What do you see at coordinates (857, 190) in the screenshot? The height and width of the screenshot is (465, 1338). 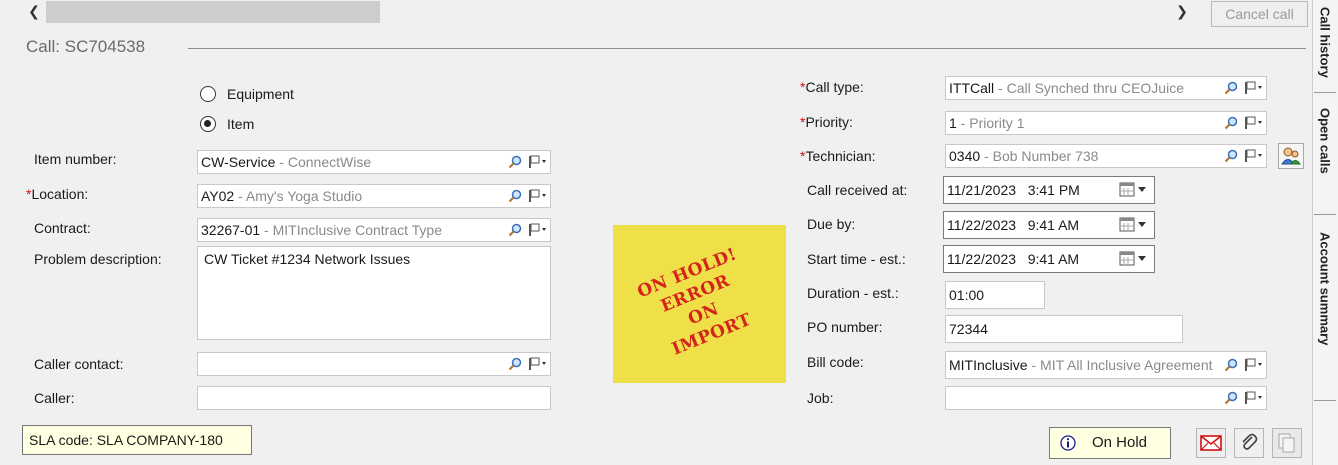 I see `call-received-label: Call received at:` at bounding box center [857, 190].